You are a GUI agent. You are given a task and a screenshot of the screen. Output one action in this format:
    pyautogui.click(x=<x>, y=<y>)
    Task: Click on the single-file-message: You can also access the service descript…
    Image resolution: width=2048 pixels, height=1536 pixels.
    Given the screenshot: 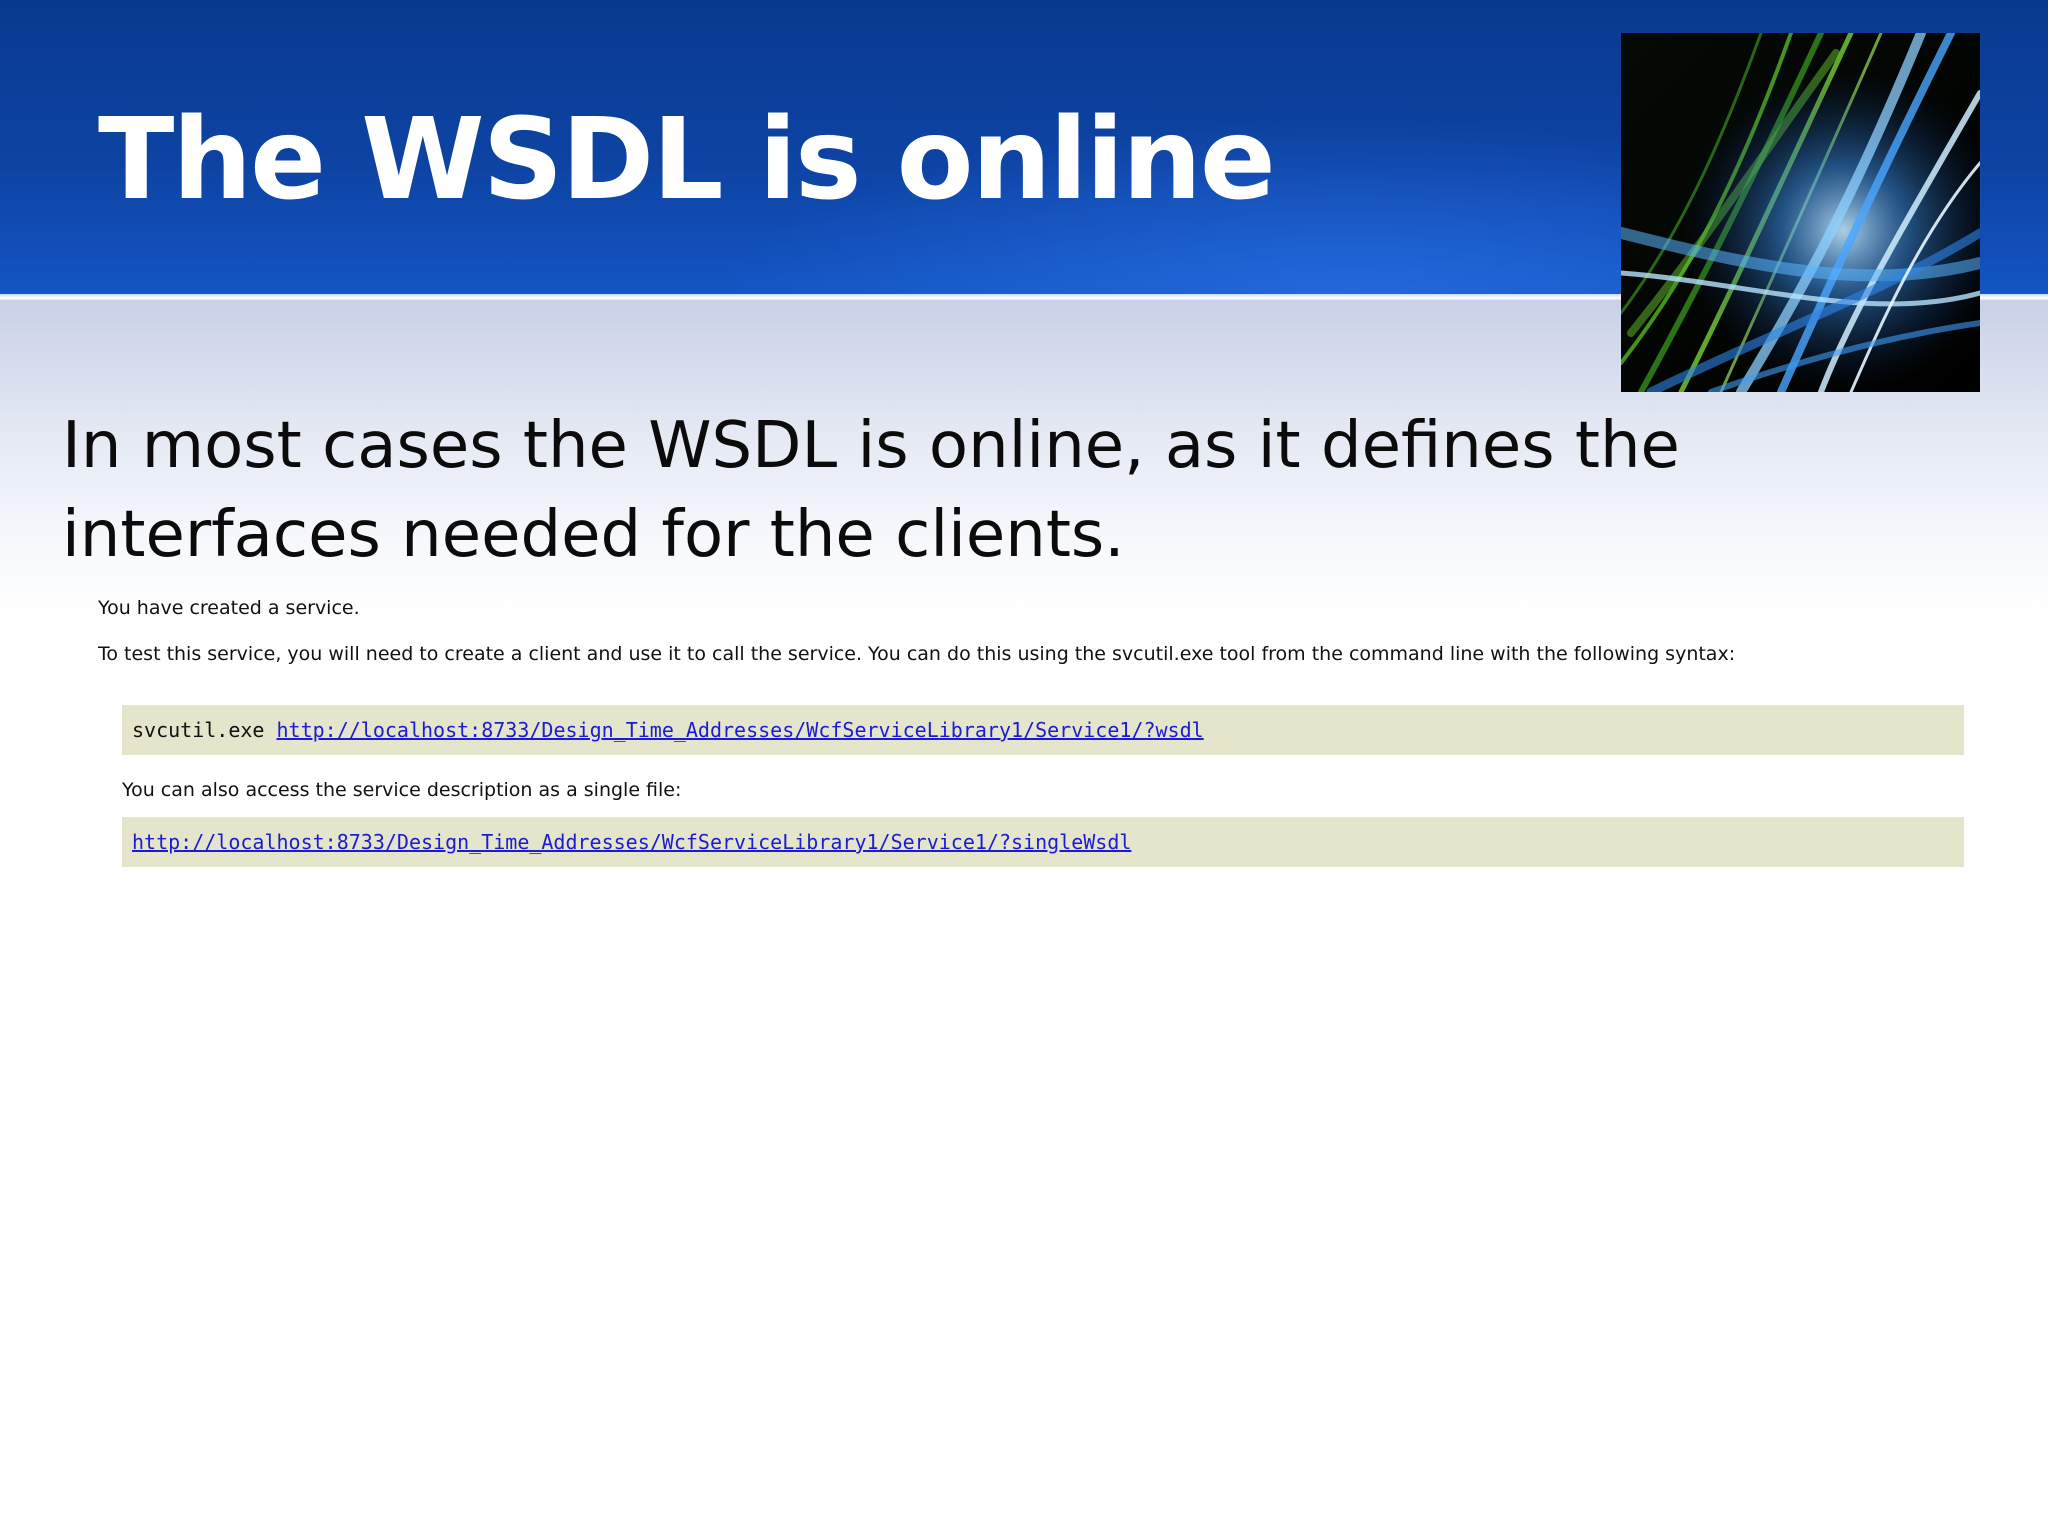 What is the action you would take?
    pyautogui.click(x=402, y=790)
    